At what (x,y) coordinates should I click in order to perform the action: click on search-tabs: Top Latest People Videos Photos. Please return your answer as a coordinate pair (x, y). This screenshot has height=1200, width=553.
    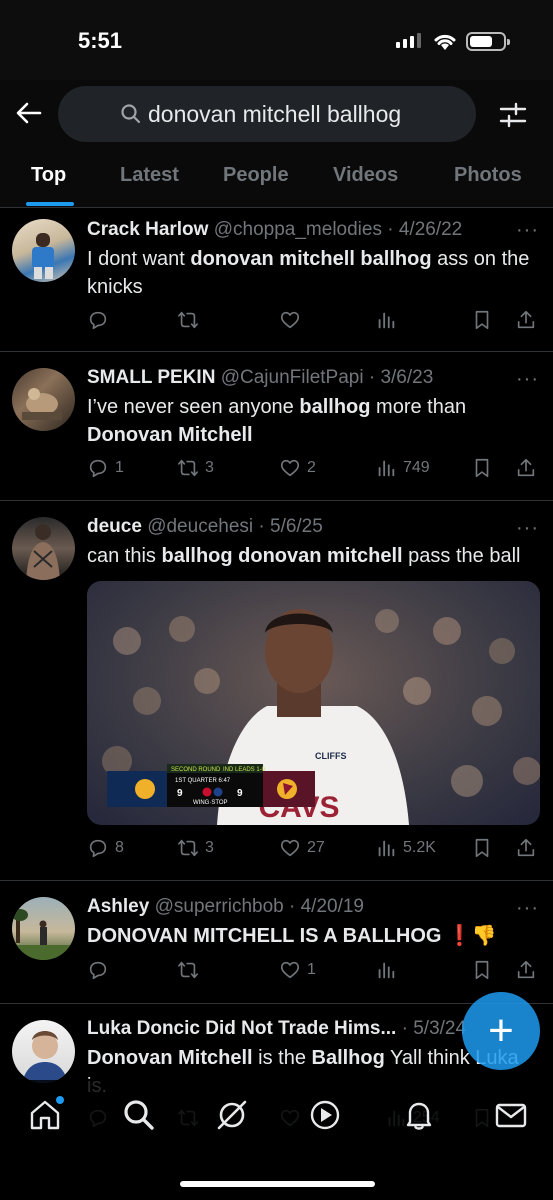
    Looking at the image, I should click on (276, 183).